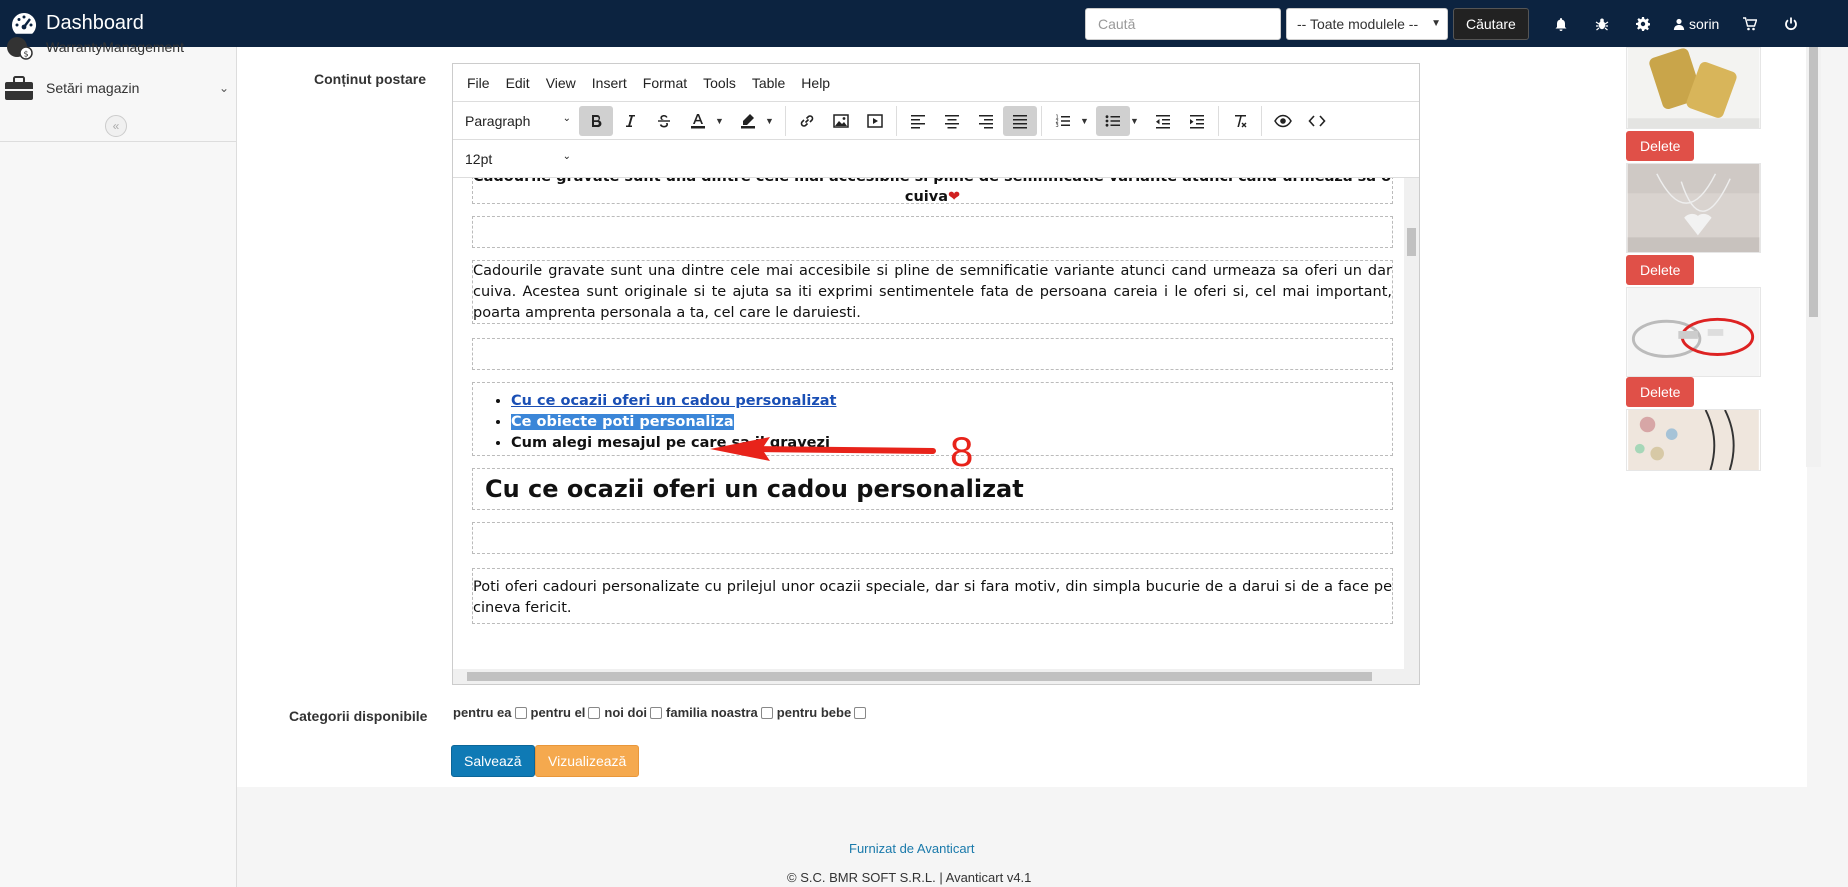  I want to click on menu-help: Help, so click(815, 83).